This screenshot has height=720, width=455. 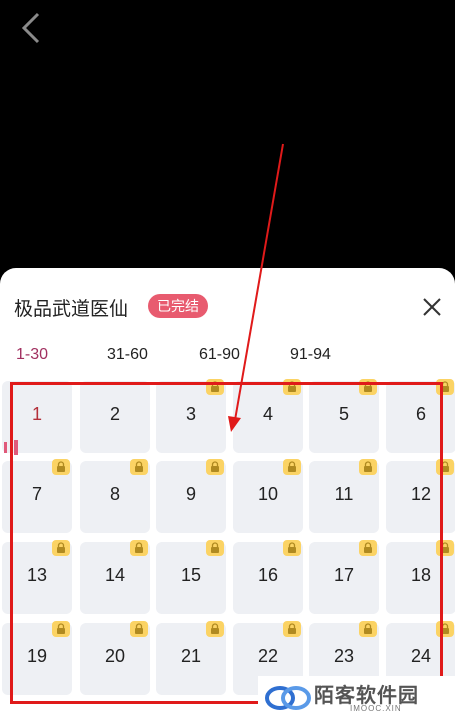 I want to click on chapter-number: 22, so click(x=268, y=656).